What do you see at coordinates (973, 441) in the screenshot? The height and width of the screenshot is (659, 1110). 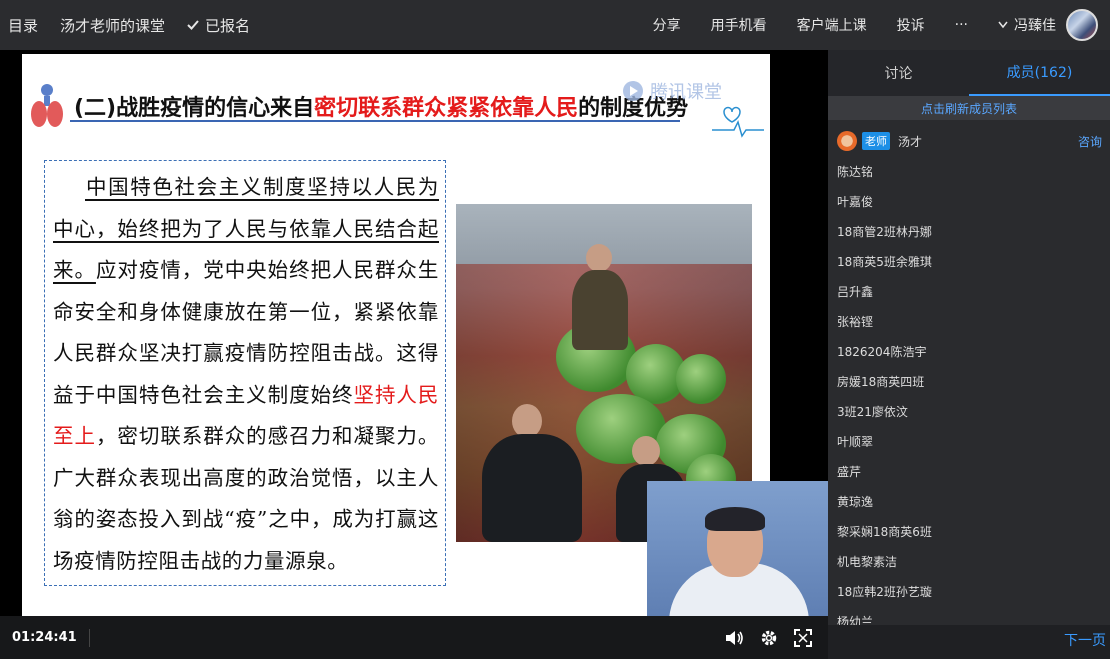 I see `list-item: 叶顺翠` at bounding box center [973, 441].